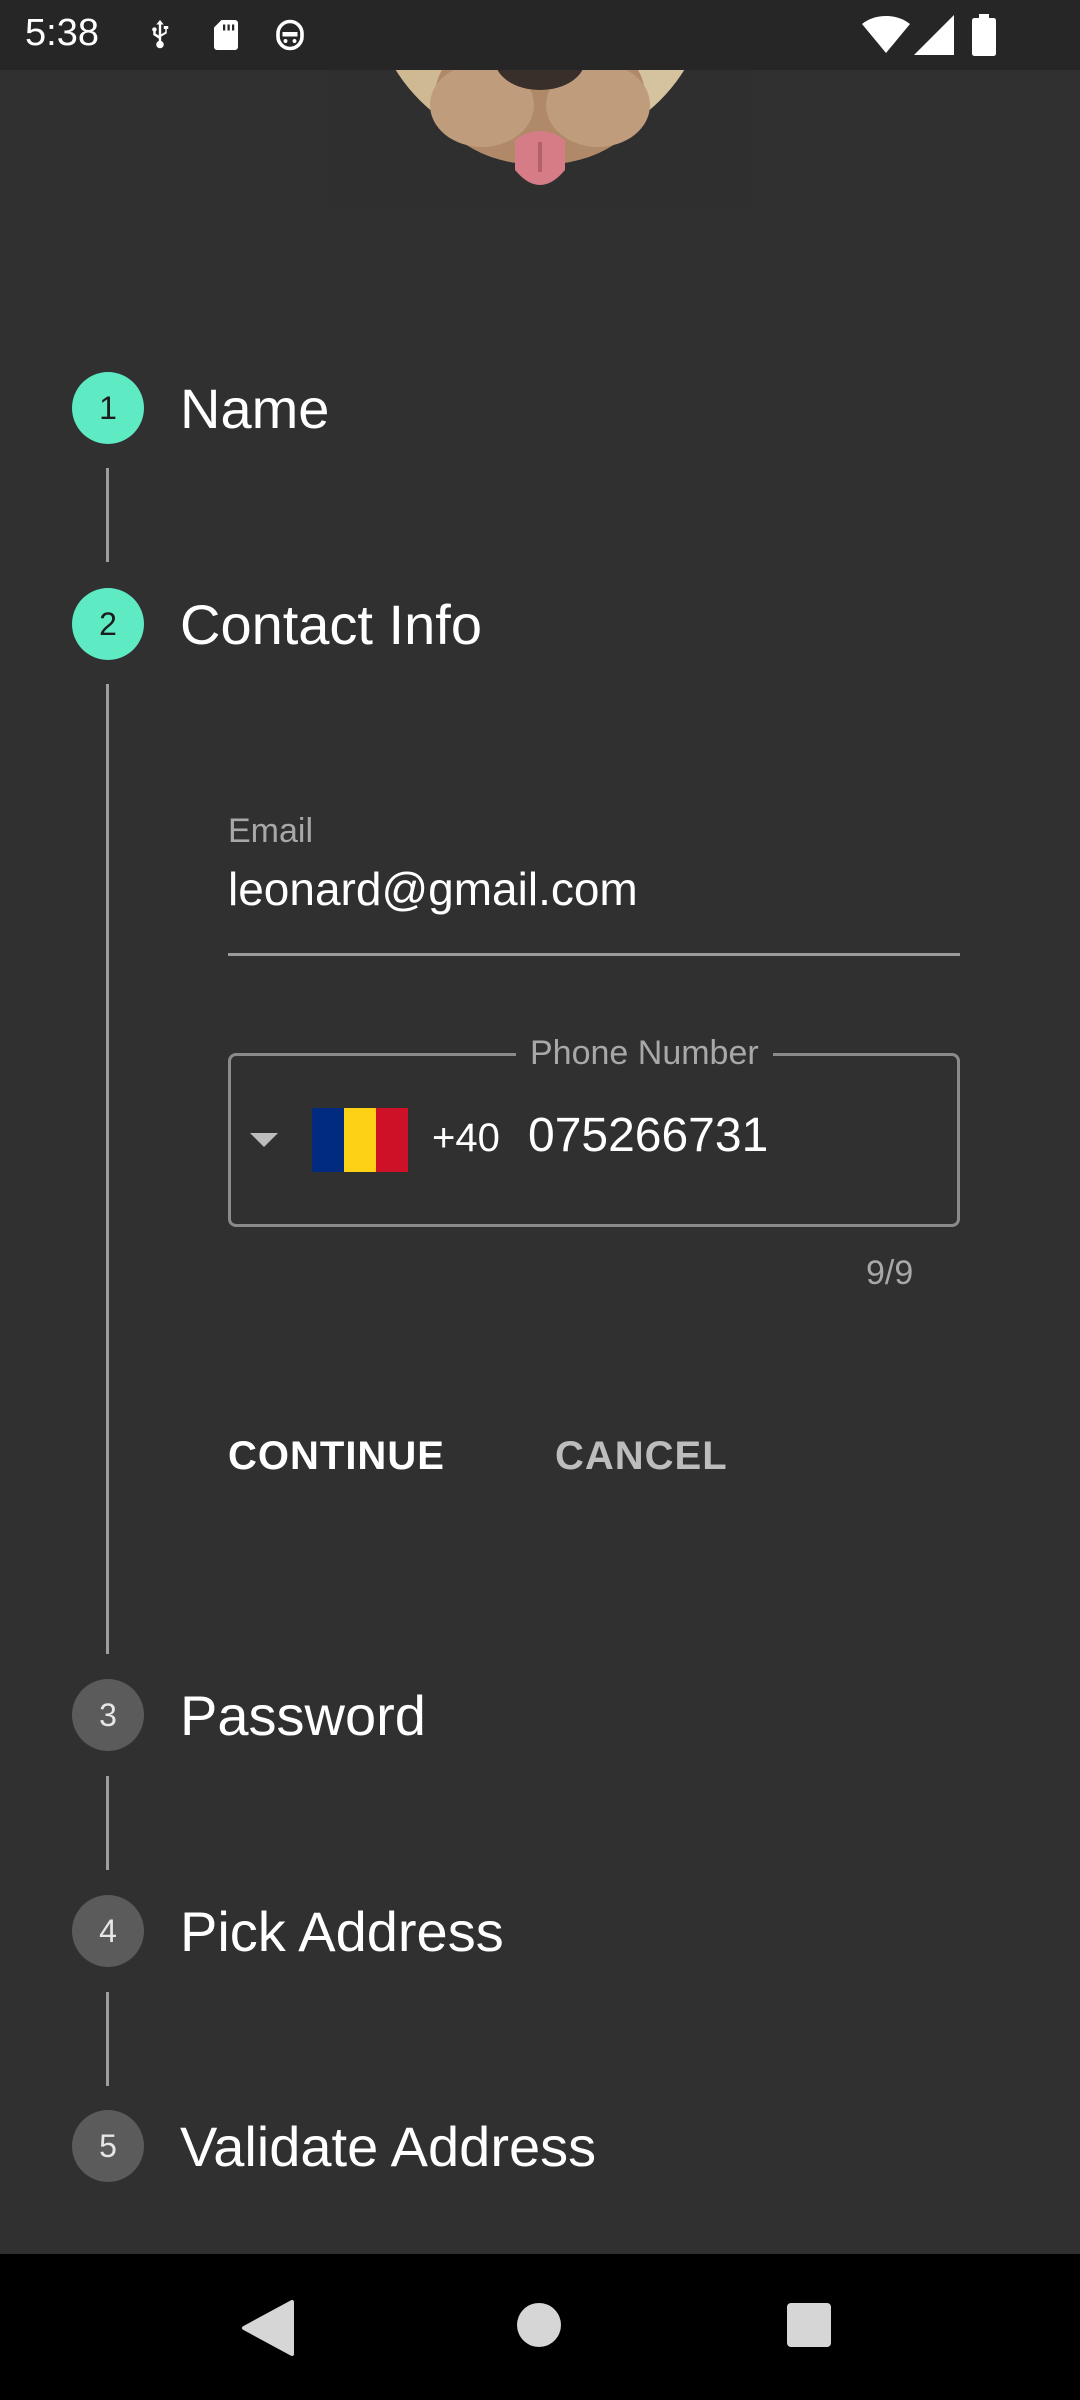 This screenshot has height=2400, width=1080. I want to click on email-label: Email, so click(271, 831).